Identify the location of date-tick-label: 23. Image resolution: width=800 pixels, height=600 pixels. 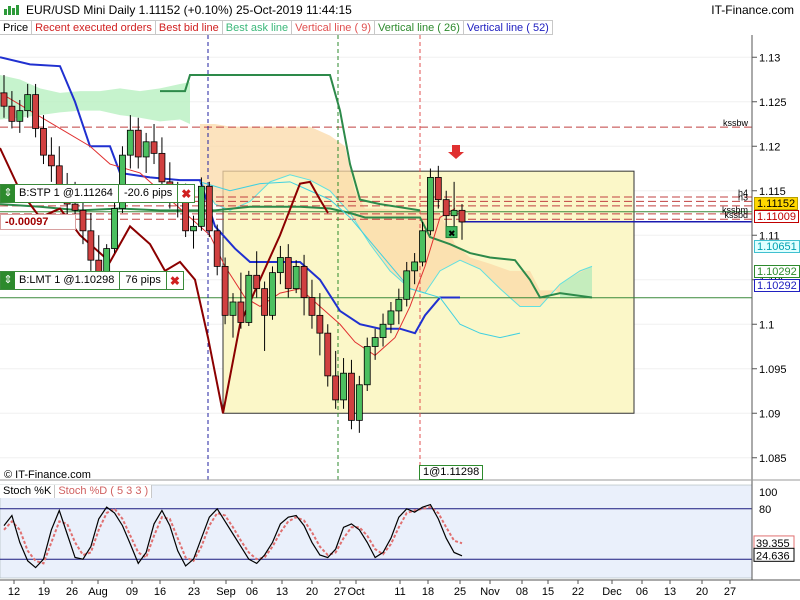
(194, 592).